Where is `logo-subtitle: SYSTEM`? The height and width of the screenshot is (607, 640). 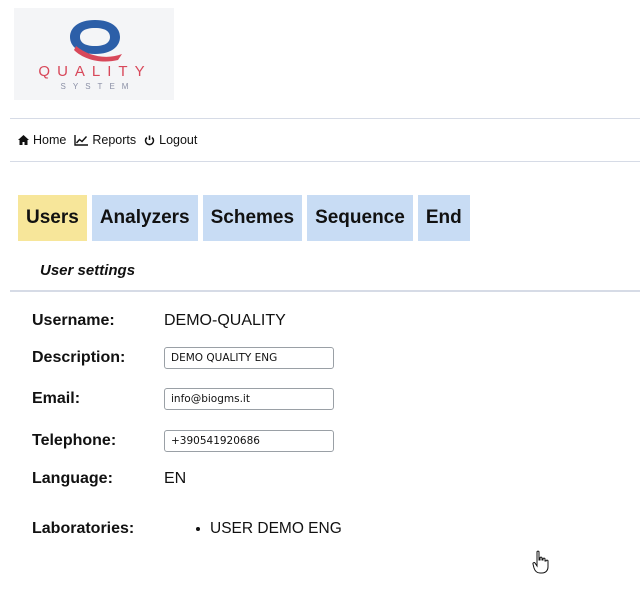 logo-subtitle: SYSTEM is located at coordinates (98, 86).